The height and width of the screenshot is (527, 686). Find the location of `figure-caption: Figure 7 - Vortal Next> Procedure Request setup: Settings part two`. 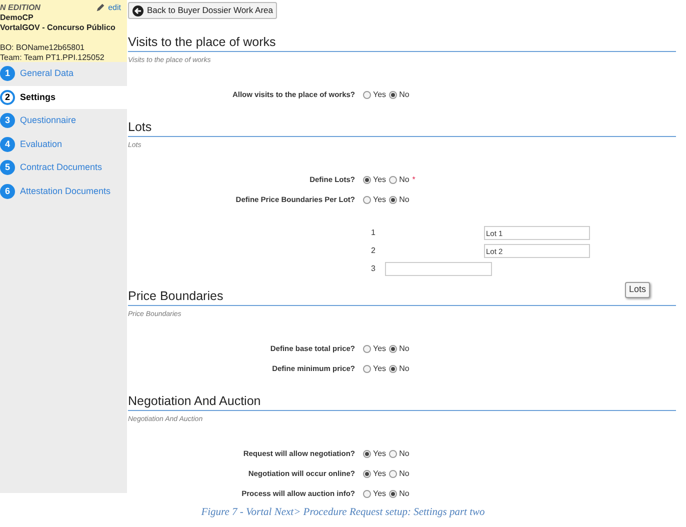

figure-caption: Figure 7 - Vortal Next> Procedure Request setup: Settings part two is located at coordinates (343, 513).